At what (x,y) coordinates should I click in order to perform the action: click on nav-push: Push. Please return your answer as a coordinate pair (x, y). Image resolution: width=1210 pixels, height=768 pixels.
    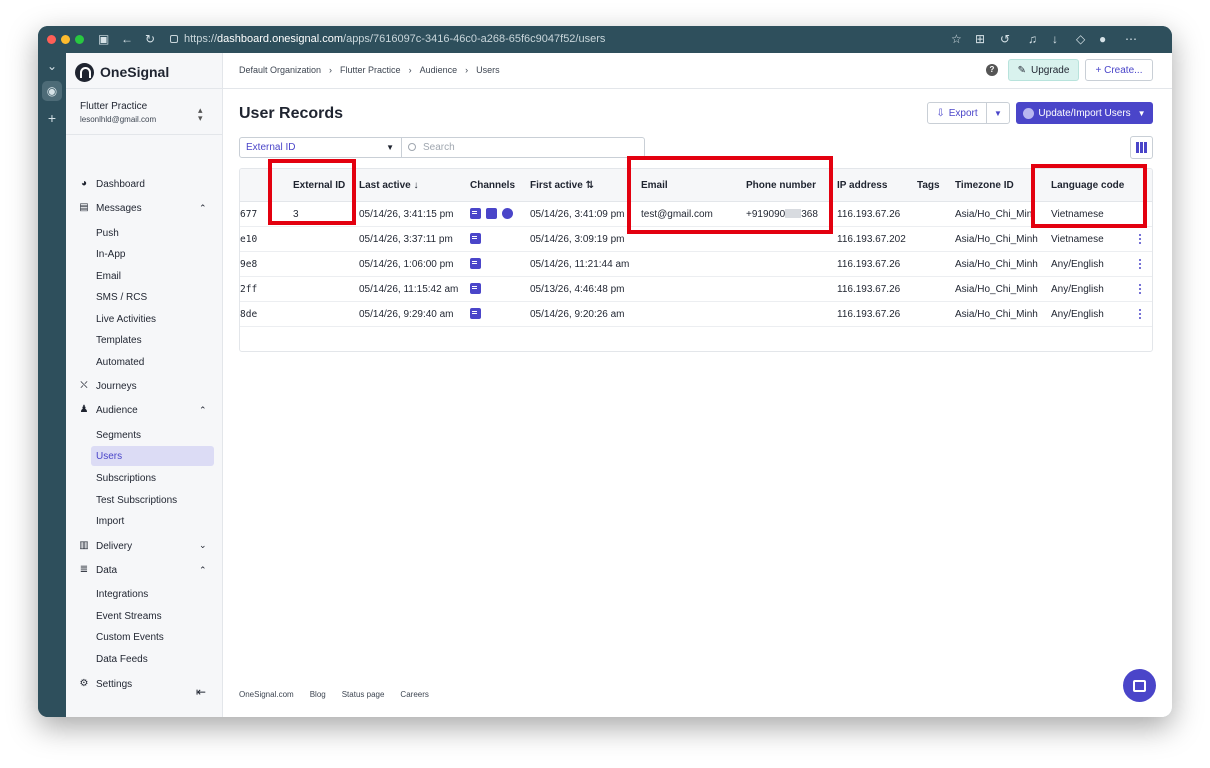
    Looking at the image, I should click on (152, 233).